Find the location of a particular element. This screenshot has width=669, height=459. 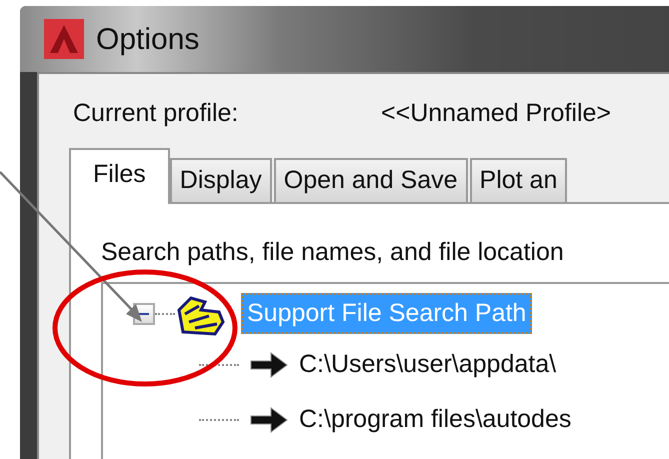

profile-value: <<Unnamed Profile> is located at coordinates (496, 114).